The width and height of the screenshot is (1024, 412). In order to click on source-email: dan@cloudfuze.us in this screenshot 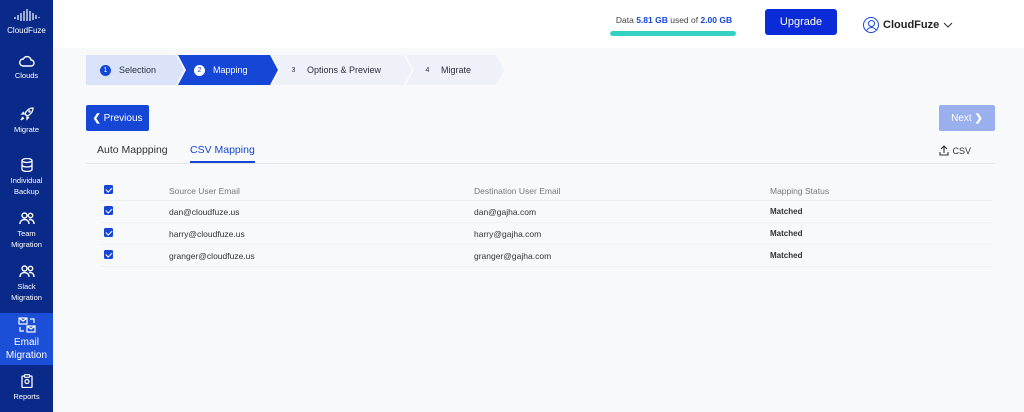, I will do `click(204, 212)`.